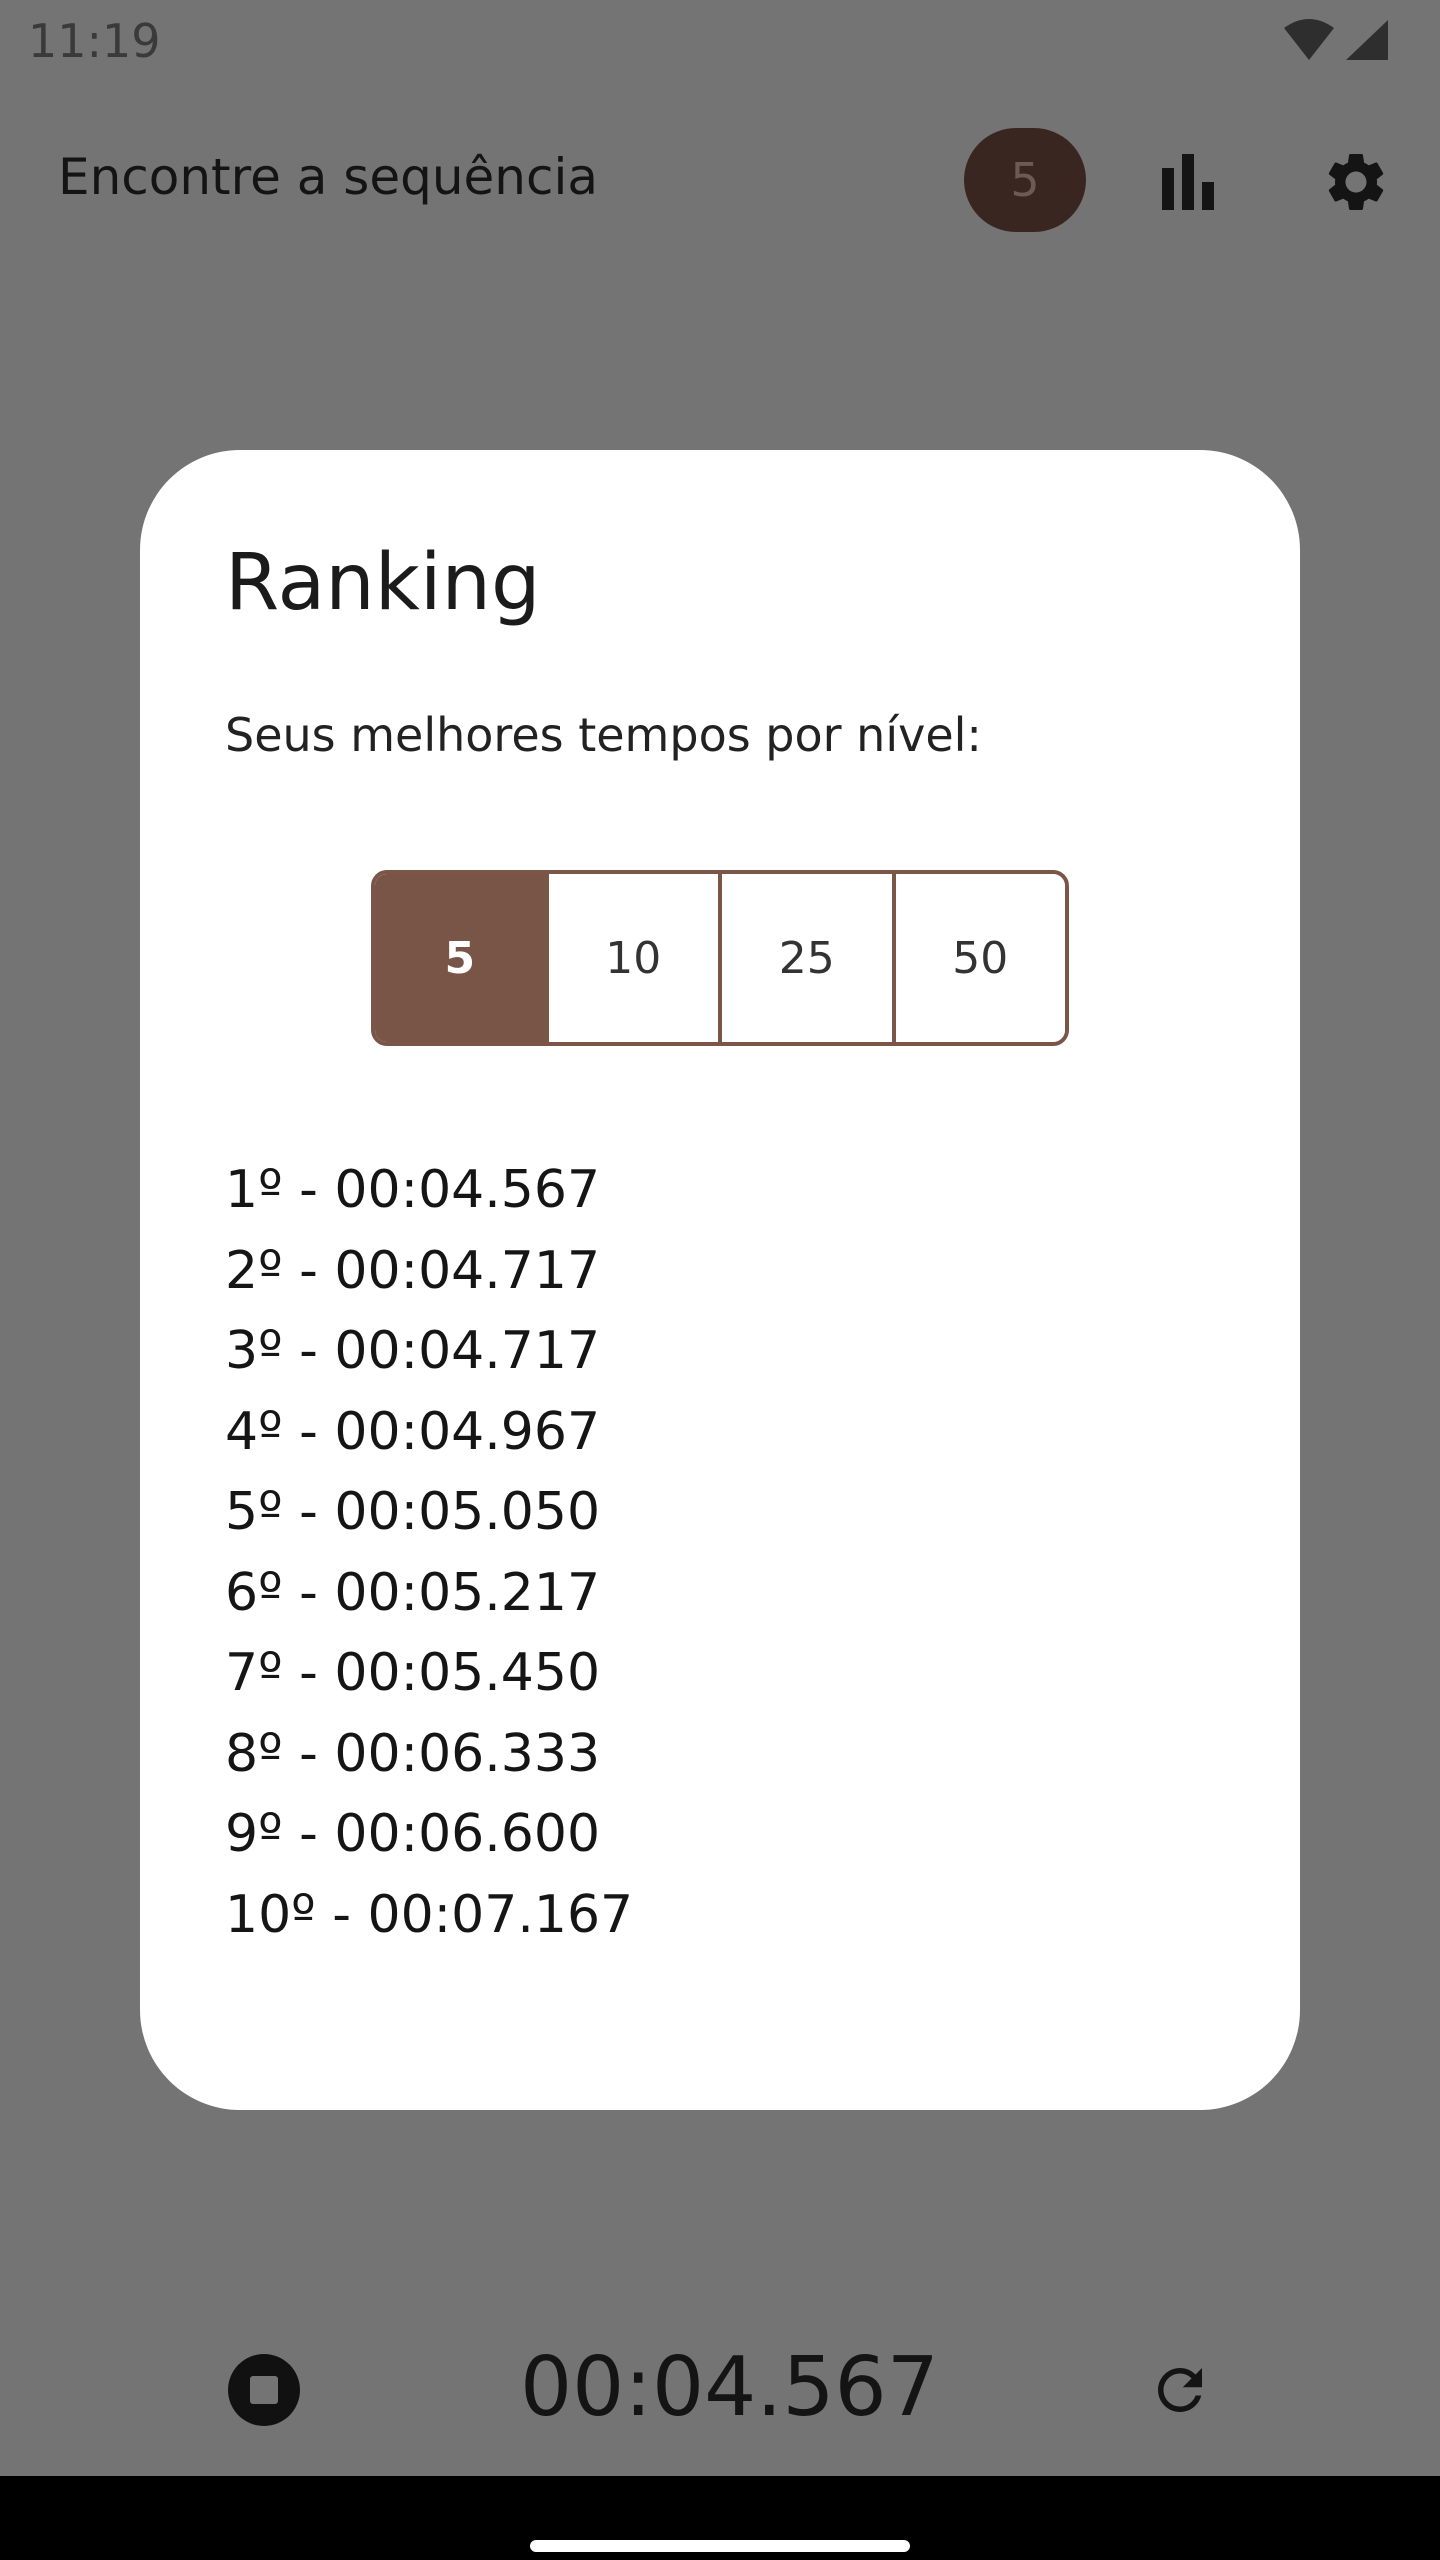  Describe the element at coordinates (729, 2387) in the screenshot. I see `game-timer: 00:04.567` at that location.